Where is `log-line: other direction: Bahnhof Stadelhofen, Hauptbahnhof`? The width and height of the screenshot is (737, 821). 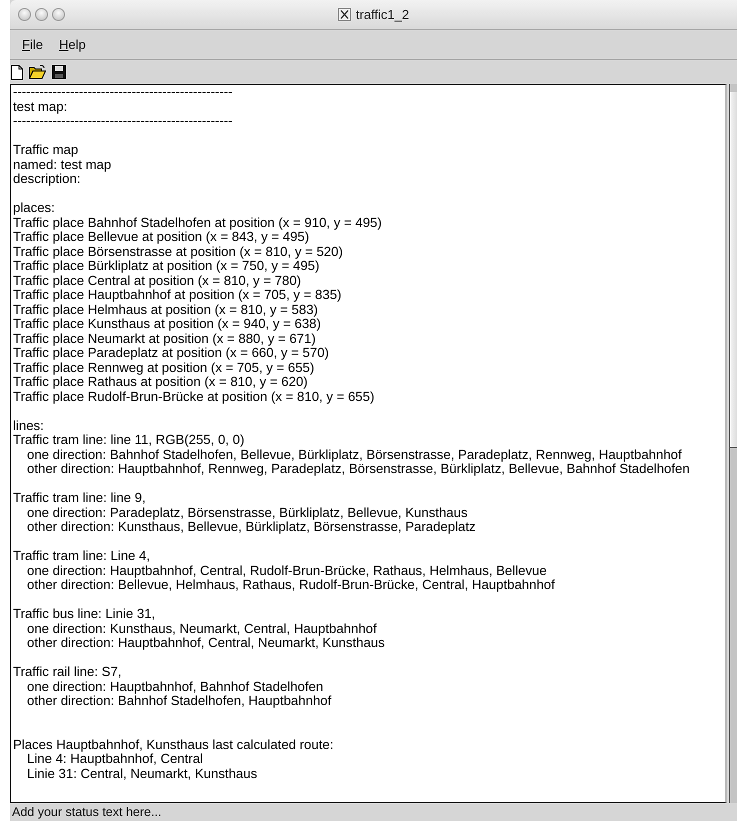
log-line: other direction: Bahnhof Stadelhofen, Hauptbahnhof is located at coordinates (179, 701).